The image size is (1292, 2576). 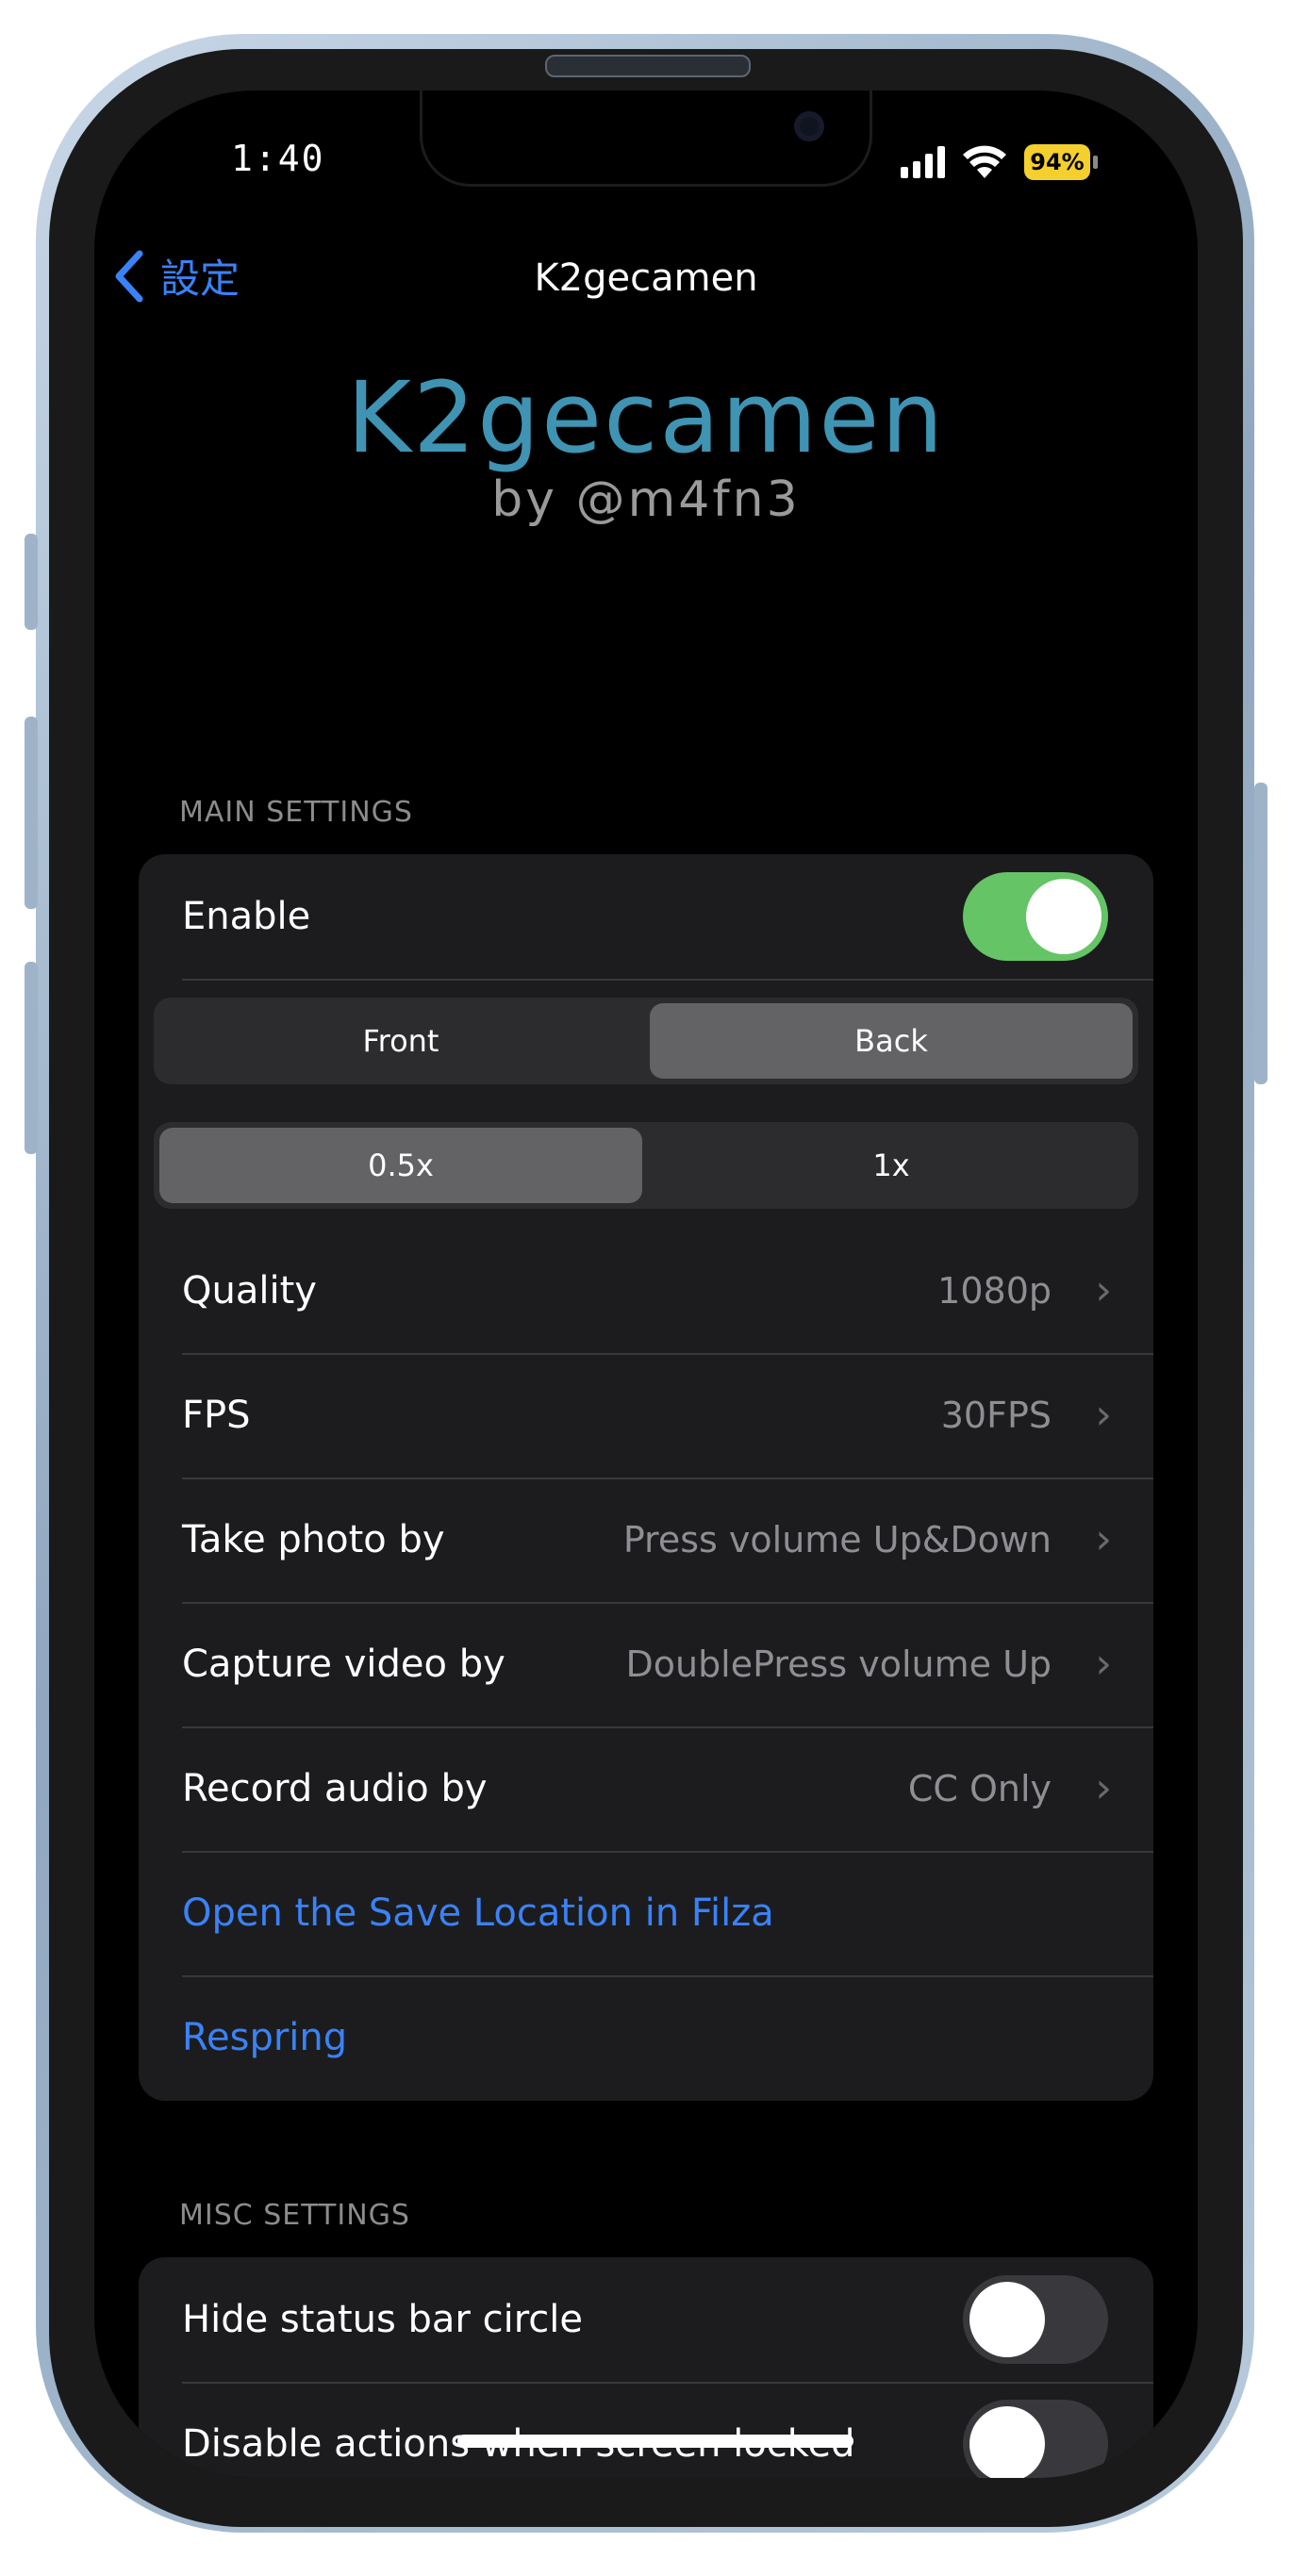 What do you see at coordinates (646, 1165) in the screenshot?
I see `zoom-segmented-control: 0.5x 1x` at bounding box center [646, 1165].